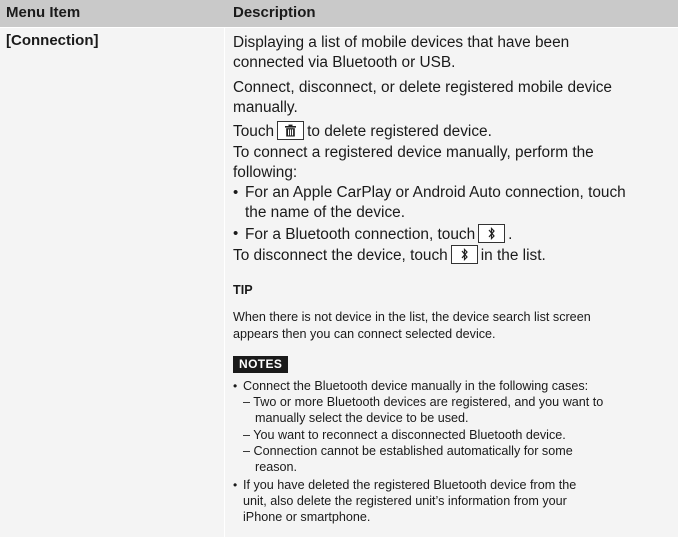  What do you see at coordinates (243, 290) in the screenshot?
I see `tip-title: TIP` at bounding box center [243, 290].